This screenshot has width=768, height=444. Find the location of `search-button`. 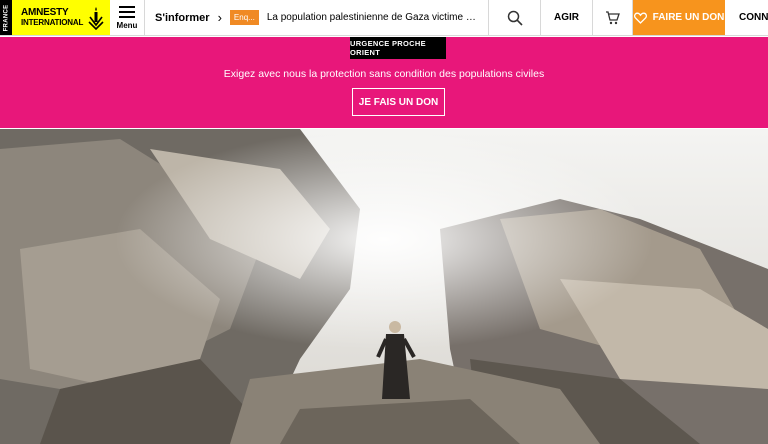

search-button is located at coordinates (515, 17).